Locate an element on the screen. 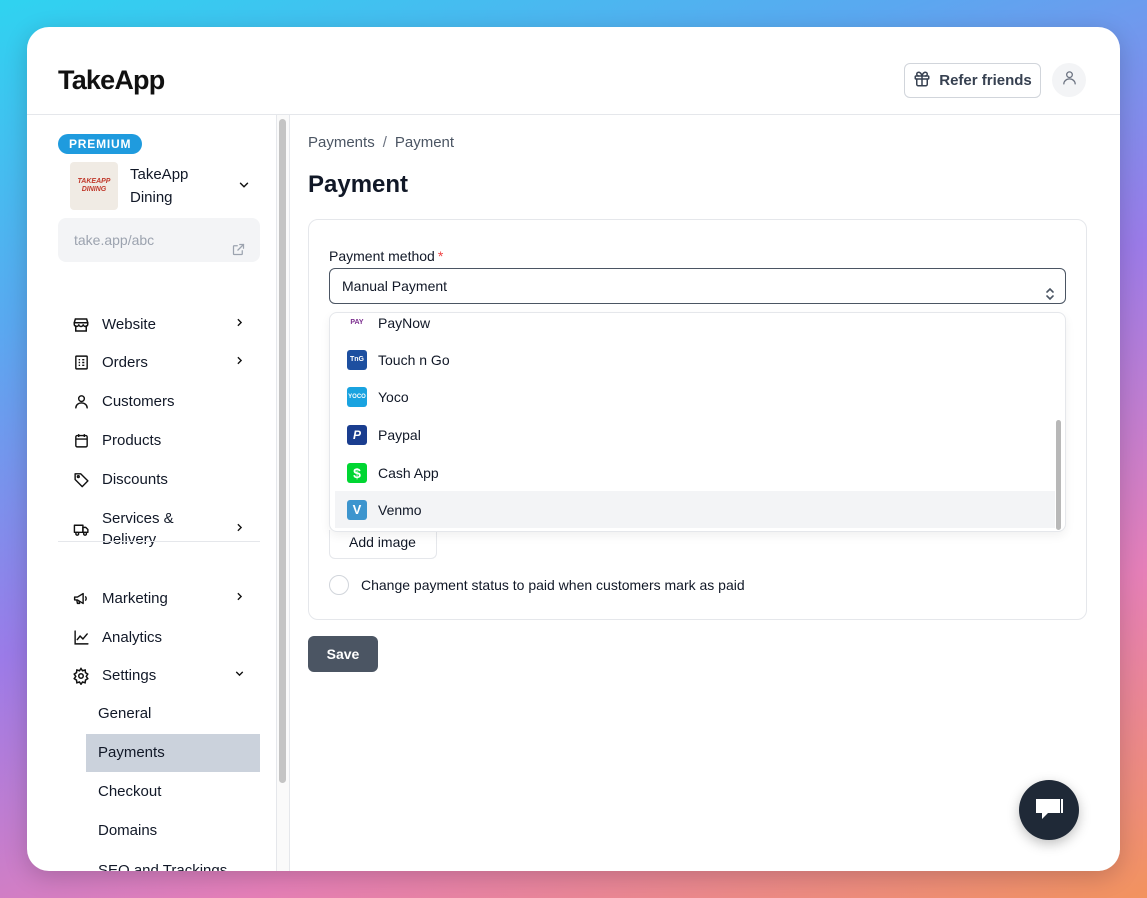 This screenshot has width=1147, height=898. option-label: Touch n Go is located at coordinates (414, 359).